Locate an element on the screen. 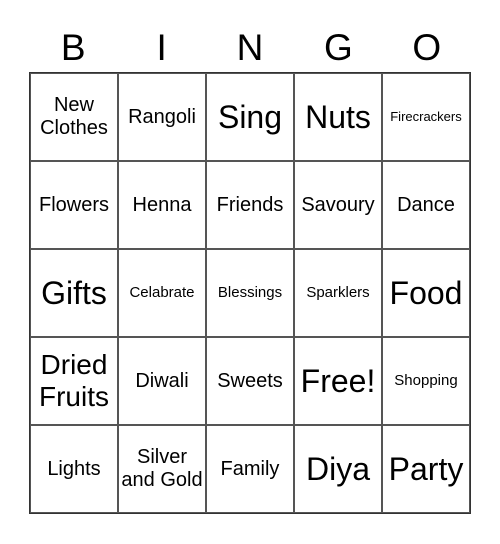 The image size is (500, 544). header-letter: G is located at coordinates (338, 47).